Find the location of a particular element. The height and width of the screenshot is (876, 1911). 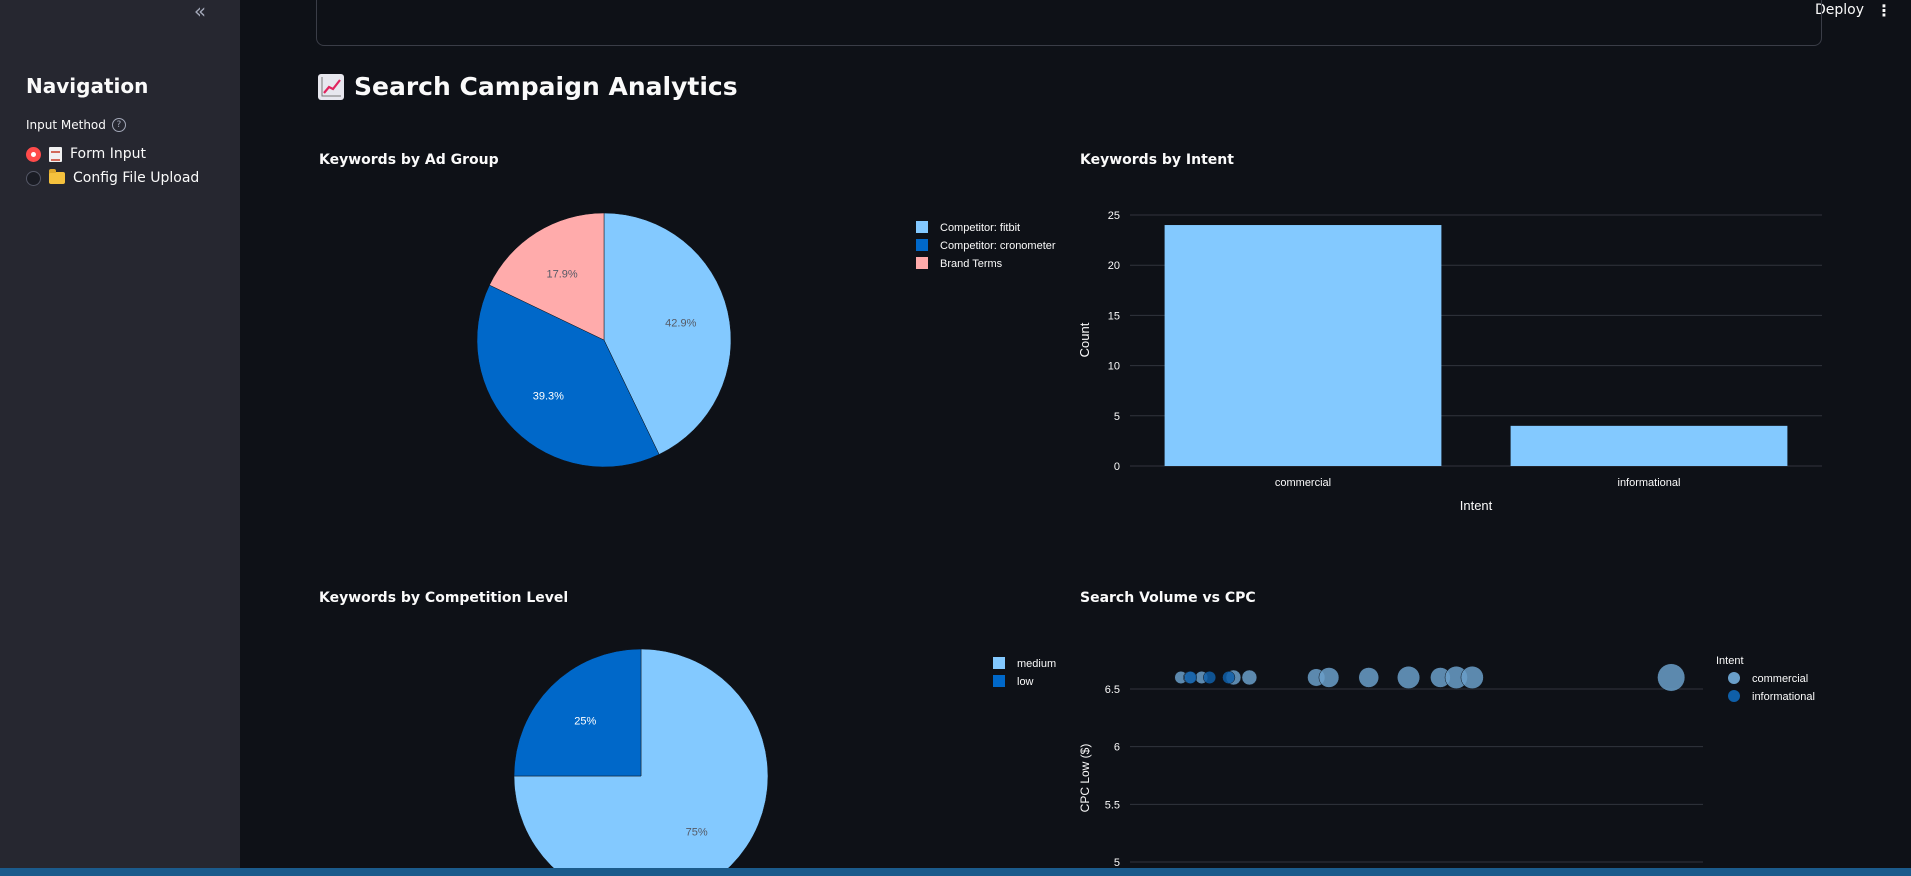

y-tick-label: 6 is located at coordinates (1117, 748).